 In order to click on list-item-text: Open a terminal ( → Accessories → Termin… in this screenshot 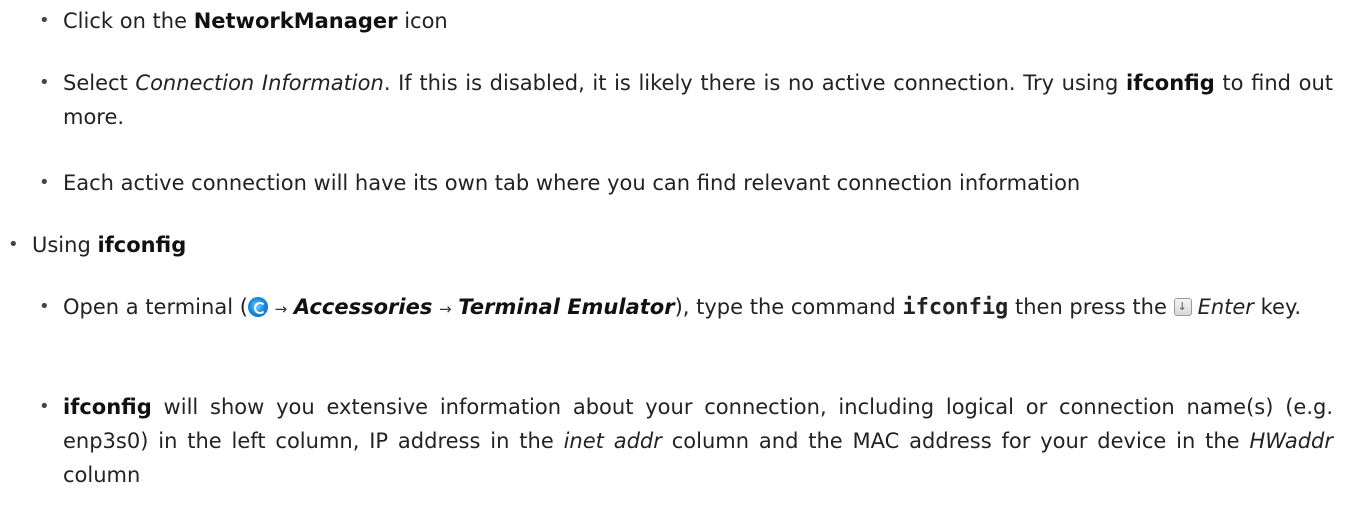, I will do `click(698, 308)`.